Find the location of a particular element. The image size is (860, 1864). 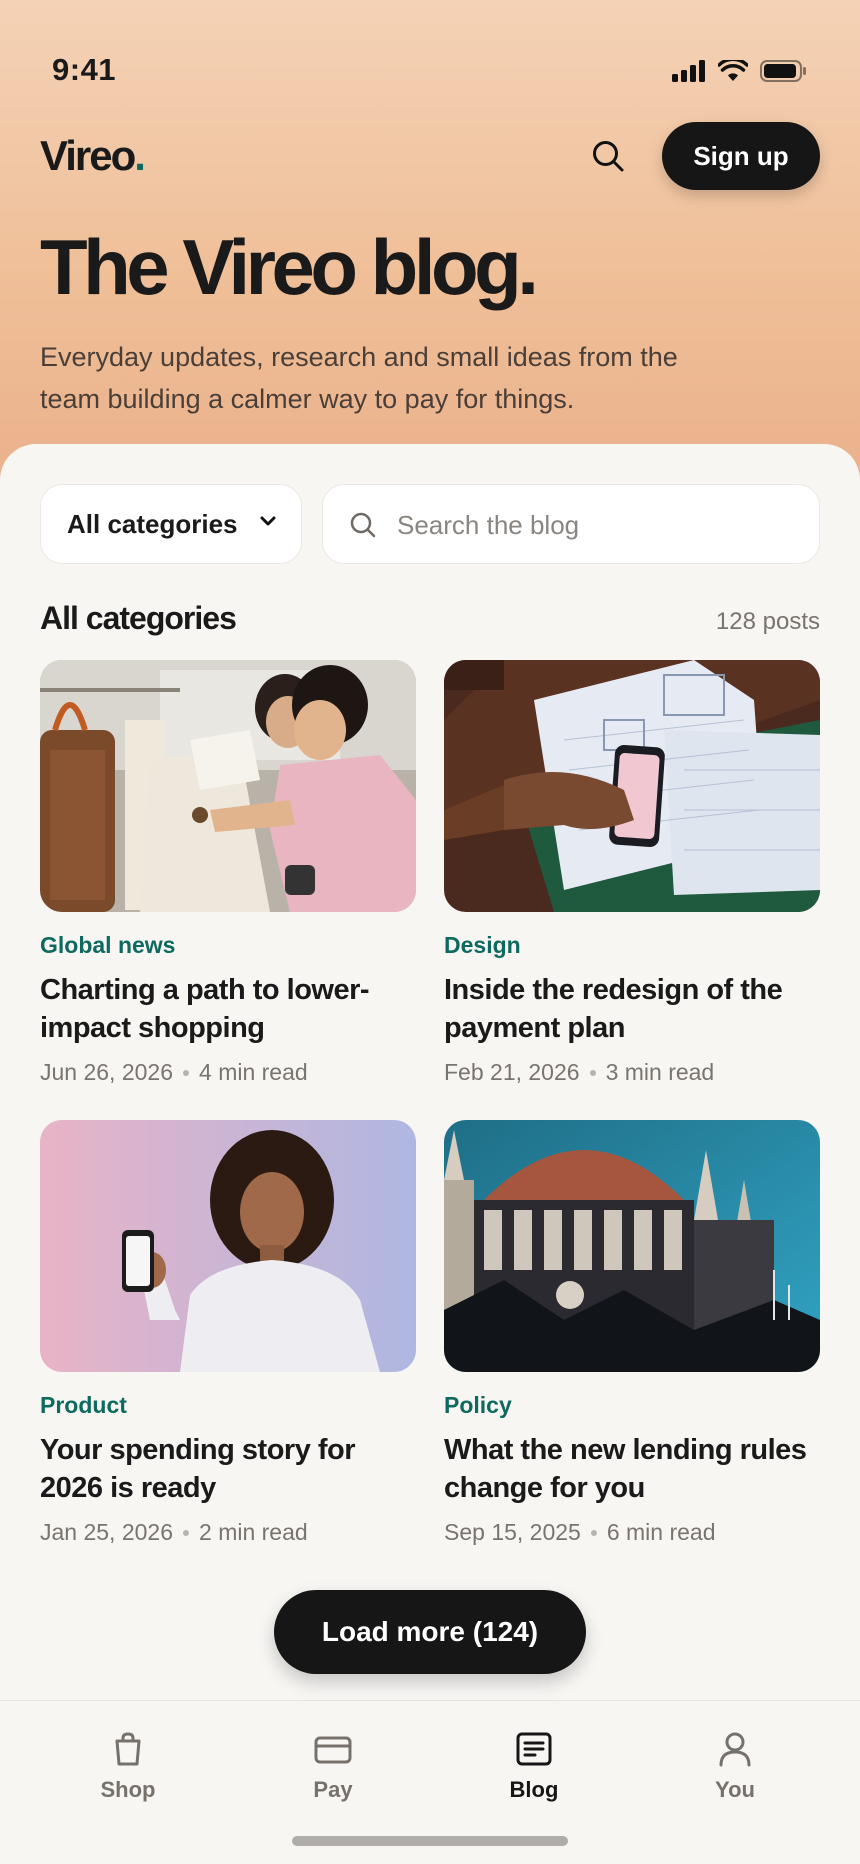

category-dropdown: All categories is located at coordinates (171, 524).